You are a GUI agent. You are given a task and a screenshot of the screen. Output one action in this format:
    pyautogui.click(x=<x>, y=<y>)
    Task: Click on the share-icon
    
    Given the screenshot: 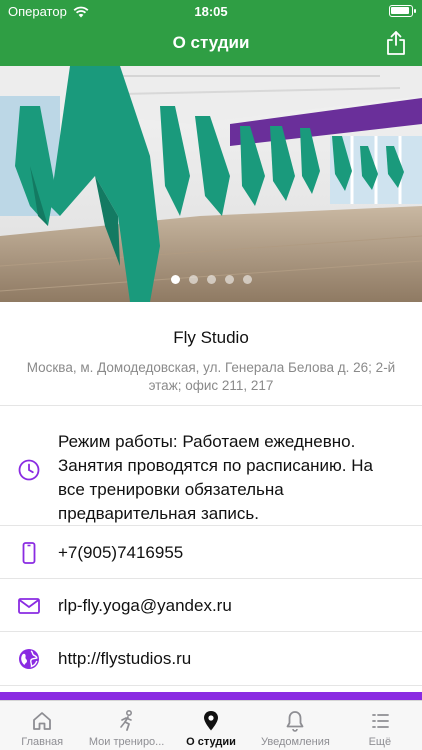 What is the action you would take?
    pyautogui.click(x=396, y=43)
    